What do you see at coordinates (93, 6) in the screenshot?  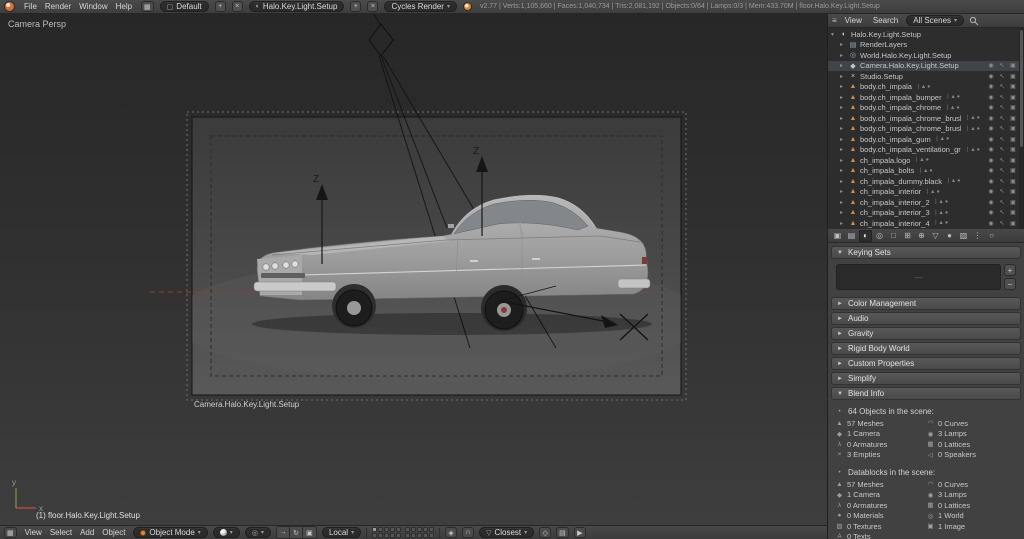 I see `menu-window: Window` at bounding box center [93, 6].